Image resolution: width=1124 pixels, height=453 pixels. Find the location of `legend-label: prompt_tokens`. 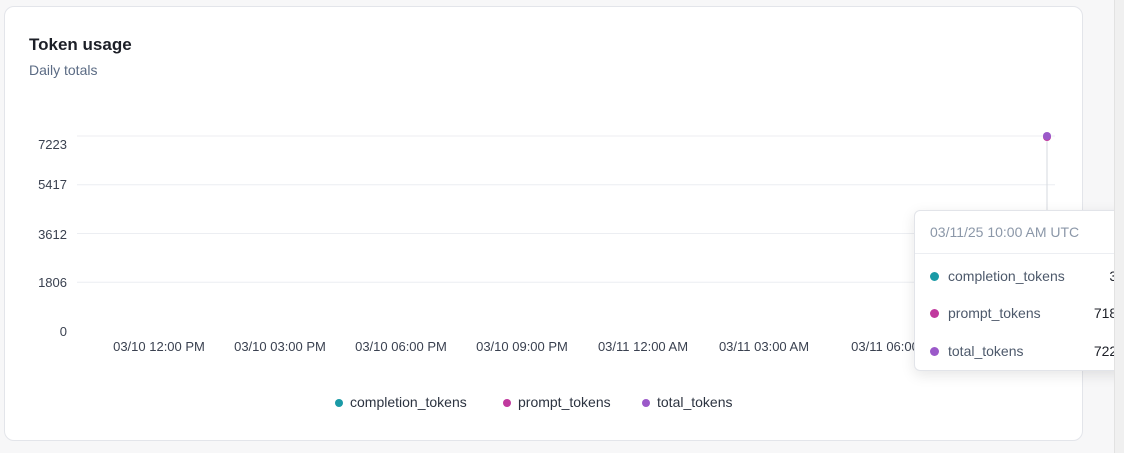

legend-label: prompt_tokens is located at coordinates (564, 402).